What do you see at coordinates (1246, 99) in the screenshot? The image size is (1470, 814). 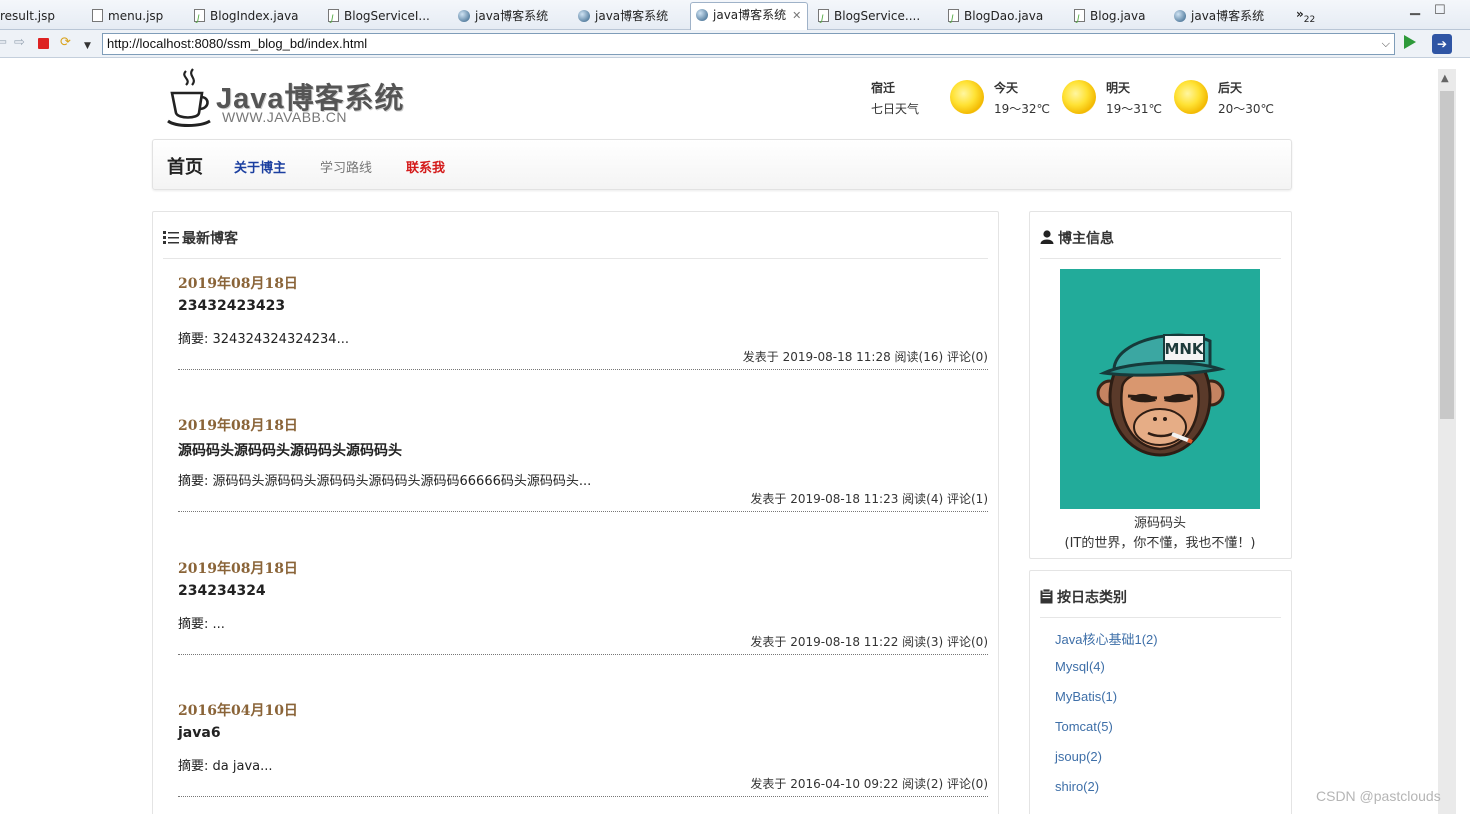 I see `weather-day: 后天 20～30℃` at bounding box center [1246, 99].